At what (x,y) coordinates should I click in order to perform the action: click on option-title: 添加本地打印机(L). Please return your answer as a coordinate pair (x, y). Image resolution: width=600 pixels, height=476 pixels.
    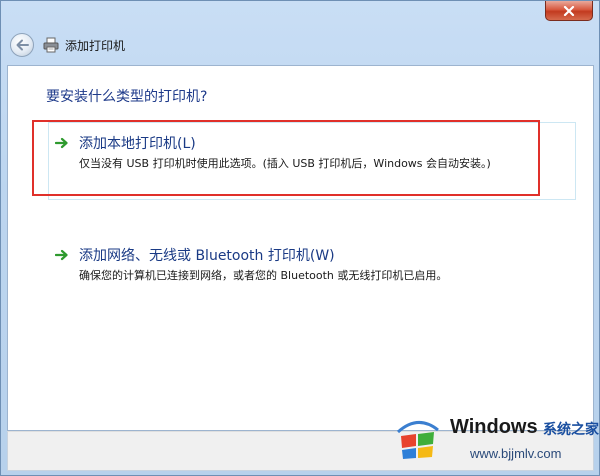
    Looking at the image, I should click on (137, 144).